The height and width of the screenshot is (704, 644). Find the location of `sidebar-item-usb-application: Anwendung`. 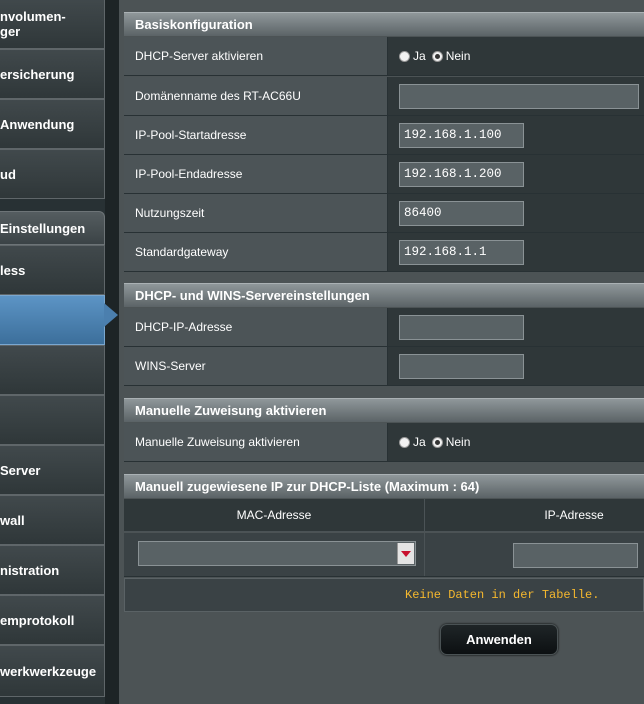

sidebar-item-usb-application: Anwendung is located at coordinates (52, 124).